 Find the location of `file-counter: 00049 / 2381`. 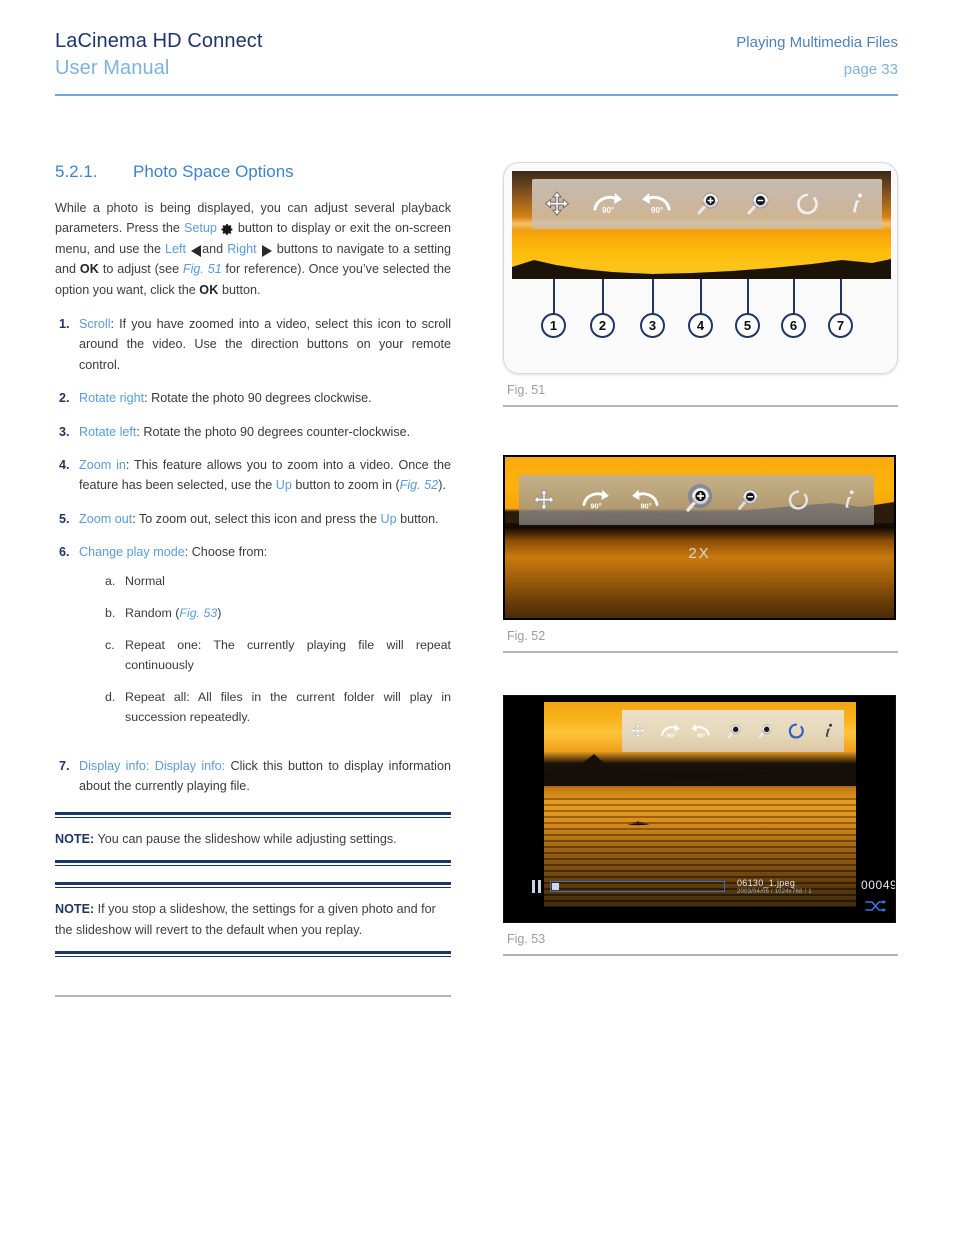

file-counter: 00049 / 2381 is located at coordinates (878, 895).